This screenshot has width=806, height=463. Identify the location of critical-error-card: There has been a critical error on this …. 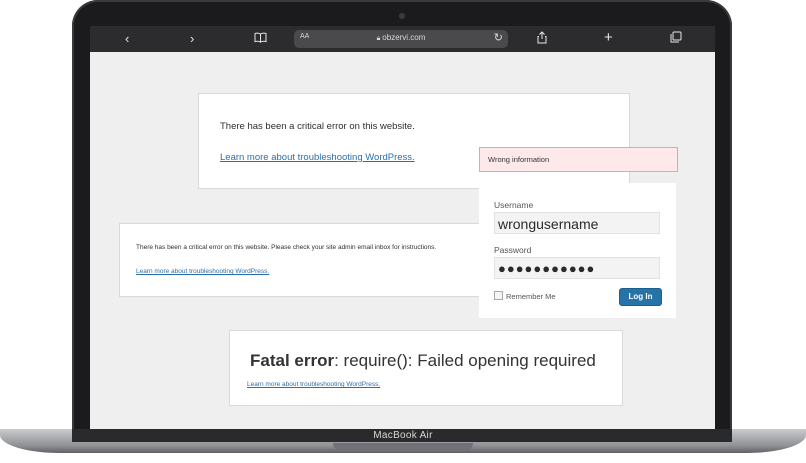
(414, 141).